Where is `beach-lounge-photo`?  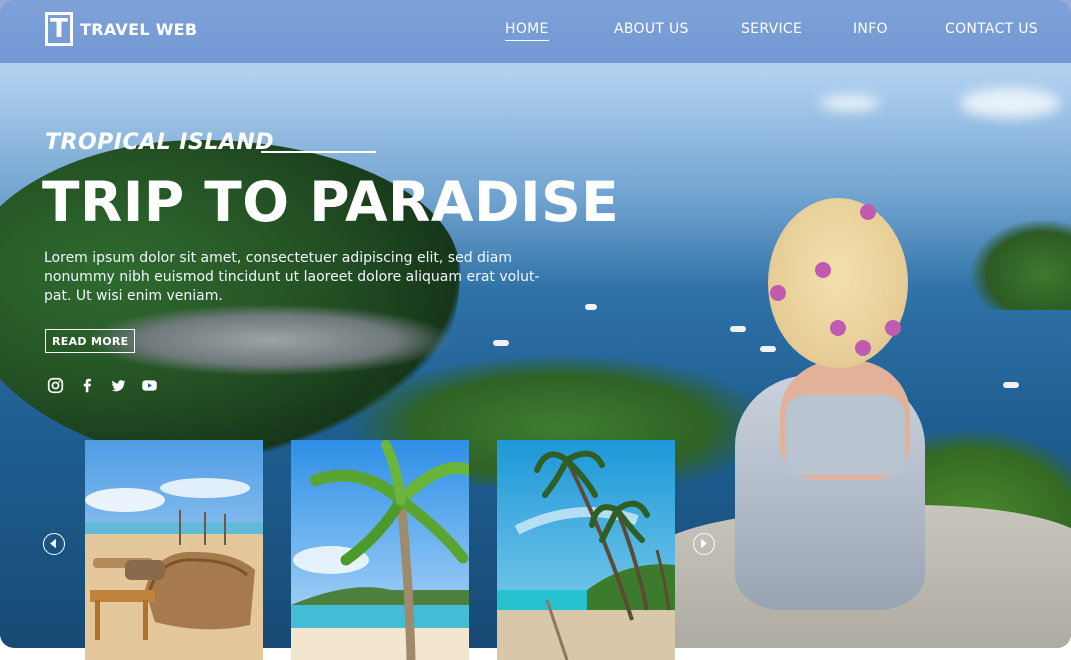 beach-lounge-photo is located at coordinates (174, 550).